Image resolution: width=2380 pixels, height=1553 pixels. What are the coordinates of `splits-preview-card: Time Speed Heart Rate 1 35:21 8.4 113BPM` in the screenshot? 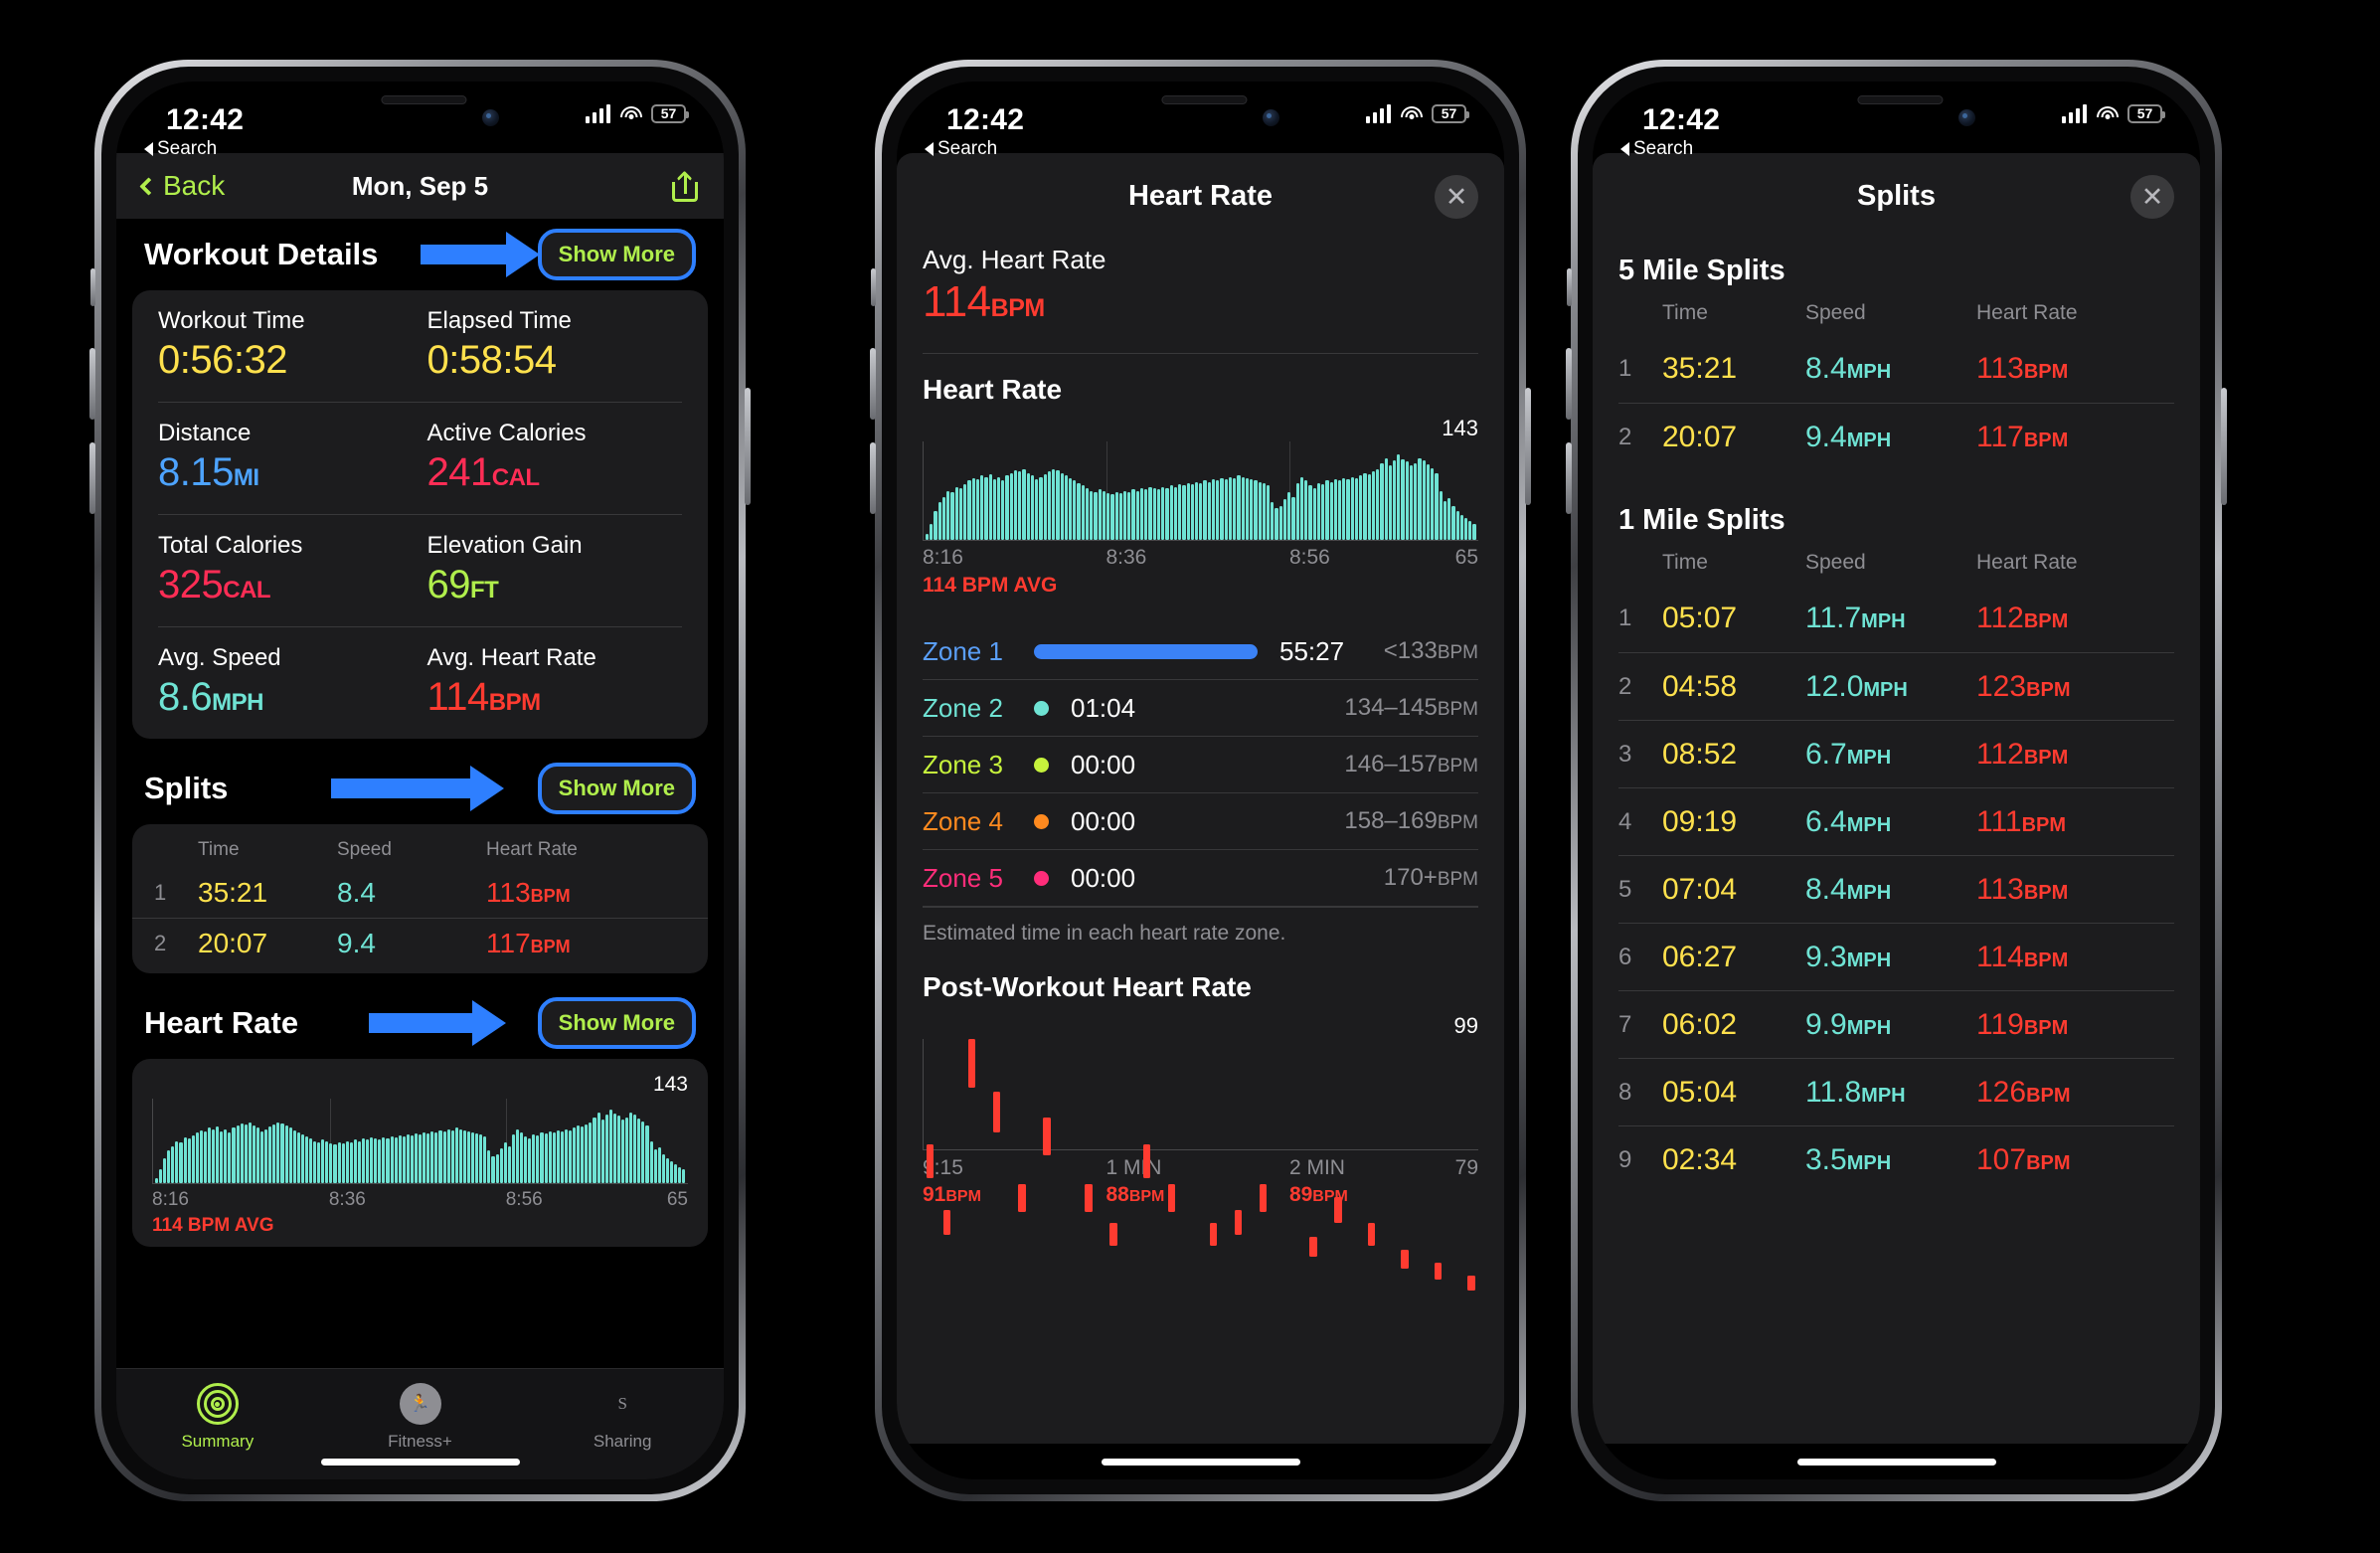 It's located at (420, 899).